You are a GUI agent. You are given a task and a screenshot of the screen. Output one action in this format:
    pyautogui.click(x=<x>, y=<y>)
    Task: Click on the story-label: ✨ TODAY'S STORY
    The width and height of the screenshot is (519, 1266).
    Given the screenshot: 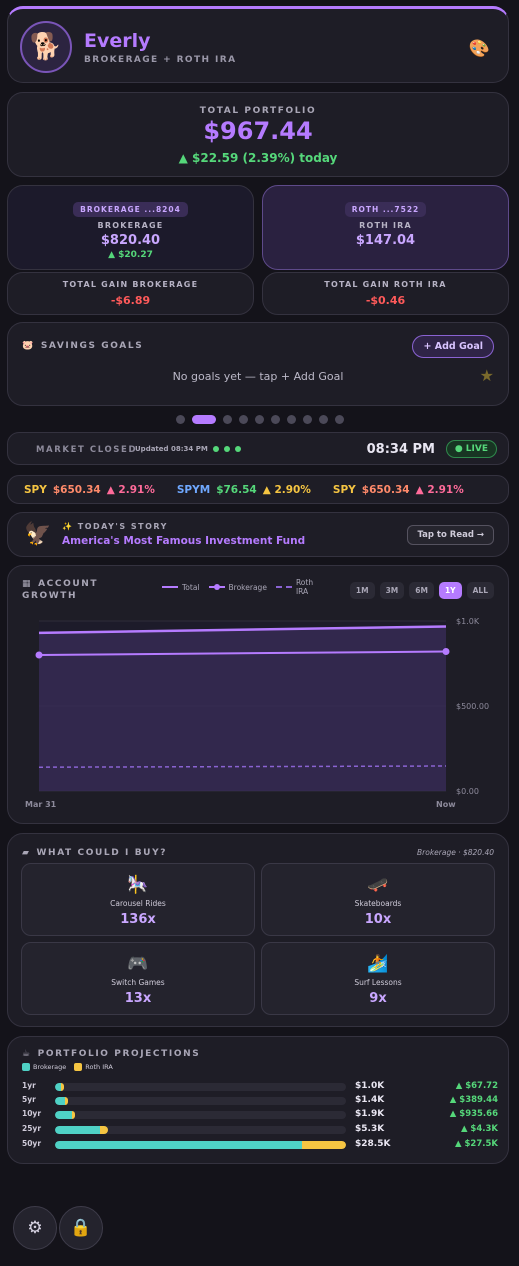 What is the action you would take?
    pyautogui.click(x=115, y=526)
    